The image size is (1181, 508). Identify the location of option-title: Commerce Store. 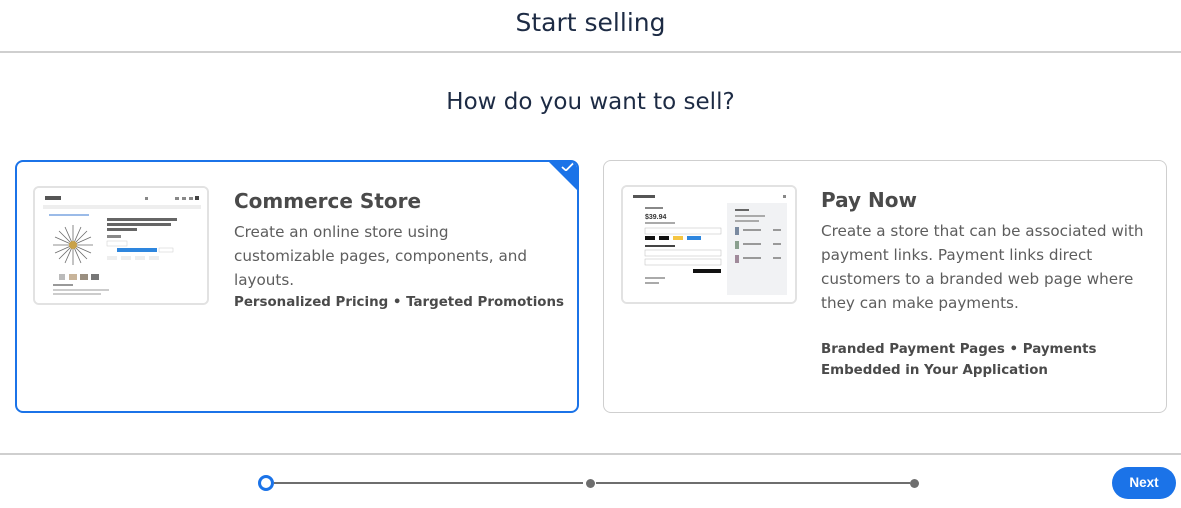
(328, 201).